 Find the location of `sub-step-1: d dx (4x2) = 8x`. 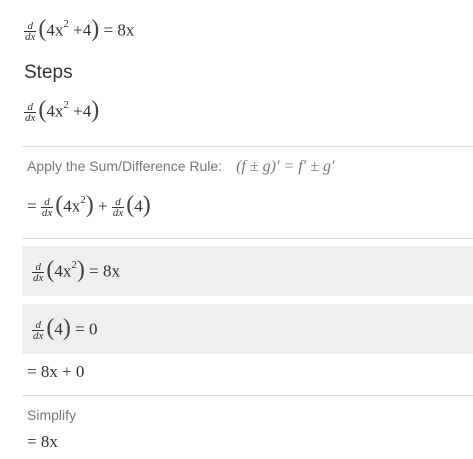

sub-step-1: d dx (4x2) = 8x is located at coordinates (247, 271).